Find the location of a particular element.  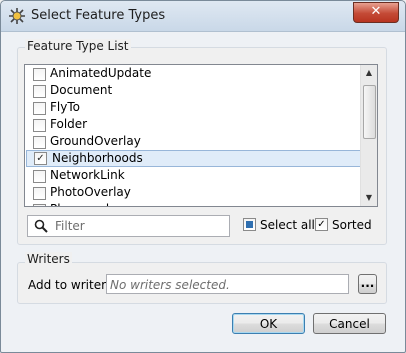

filter-input is located at coordinates (139, 225).